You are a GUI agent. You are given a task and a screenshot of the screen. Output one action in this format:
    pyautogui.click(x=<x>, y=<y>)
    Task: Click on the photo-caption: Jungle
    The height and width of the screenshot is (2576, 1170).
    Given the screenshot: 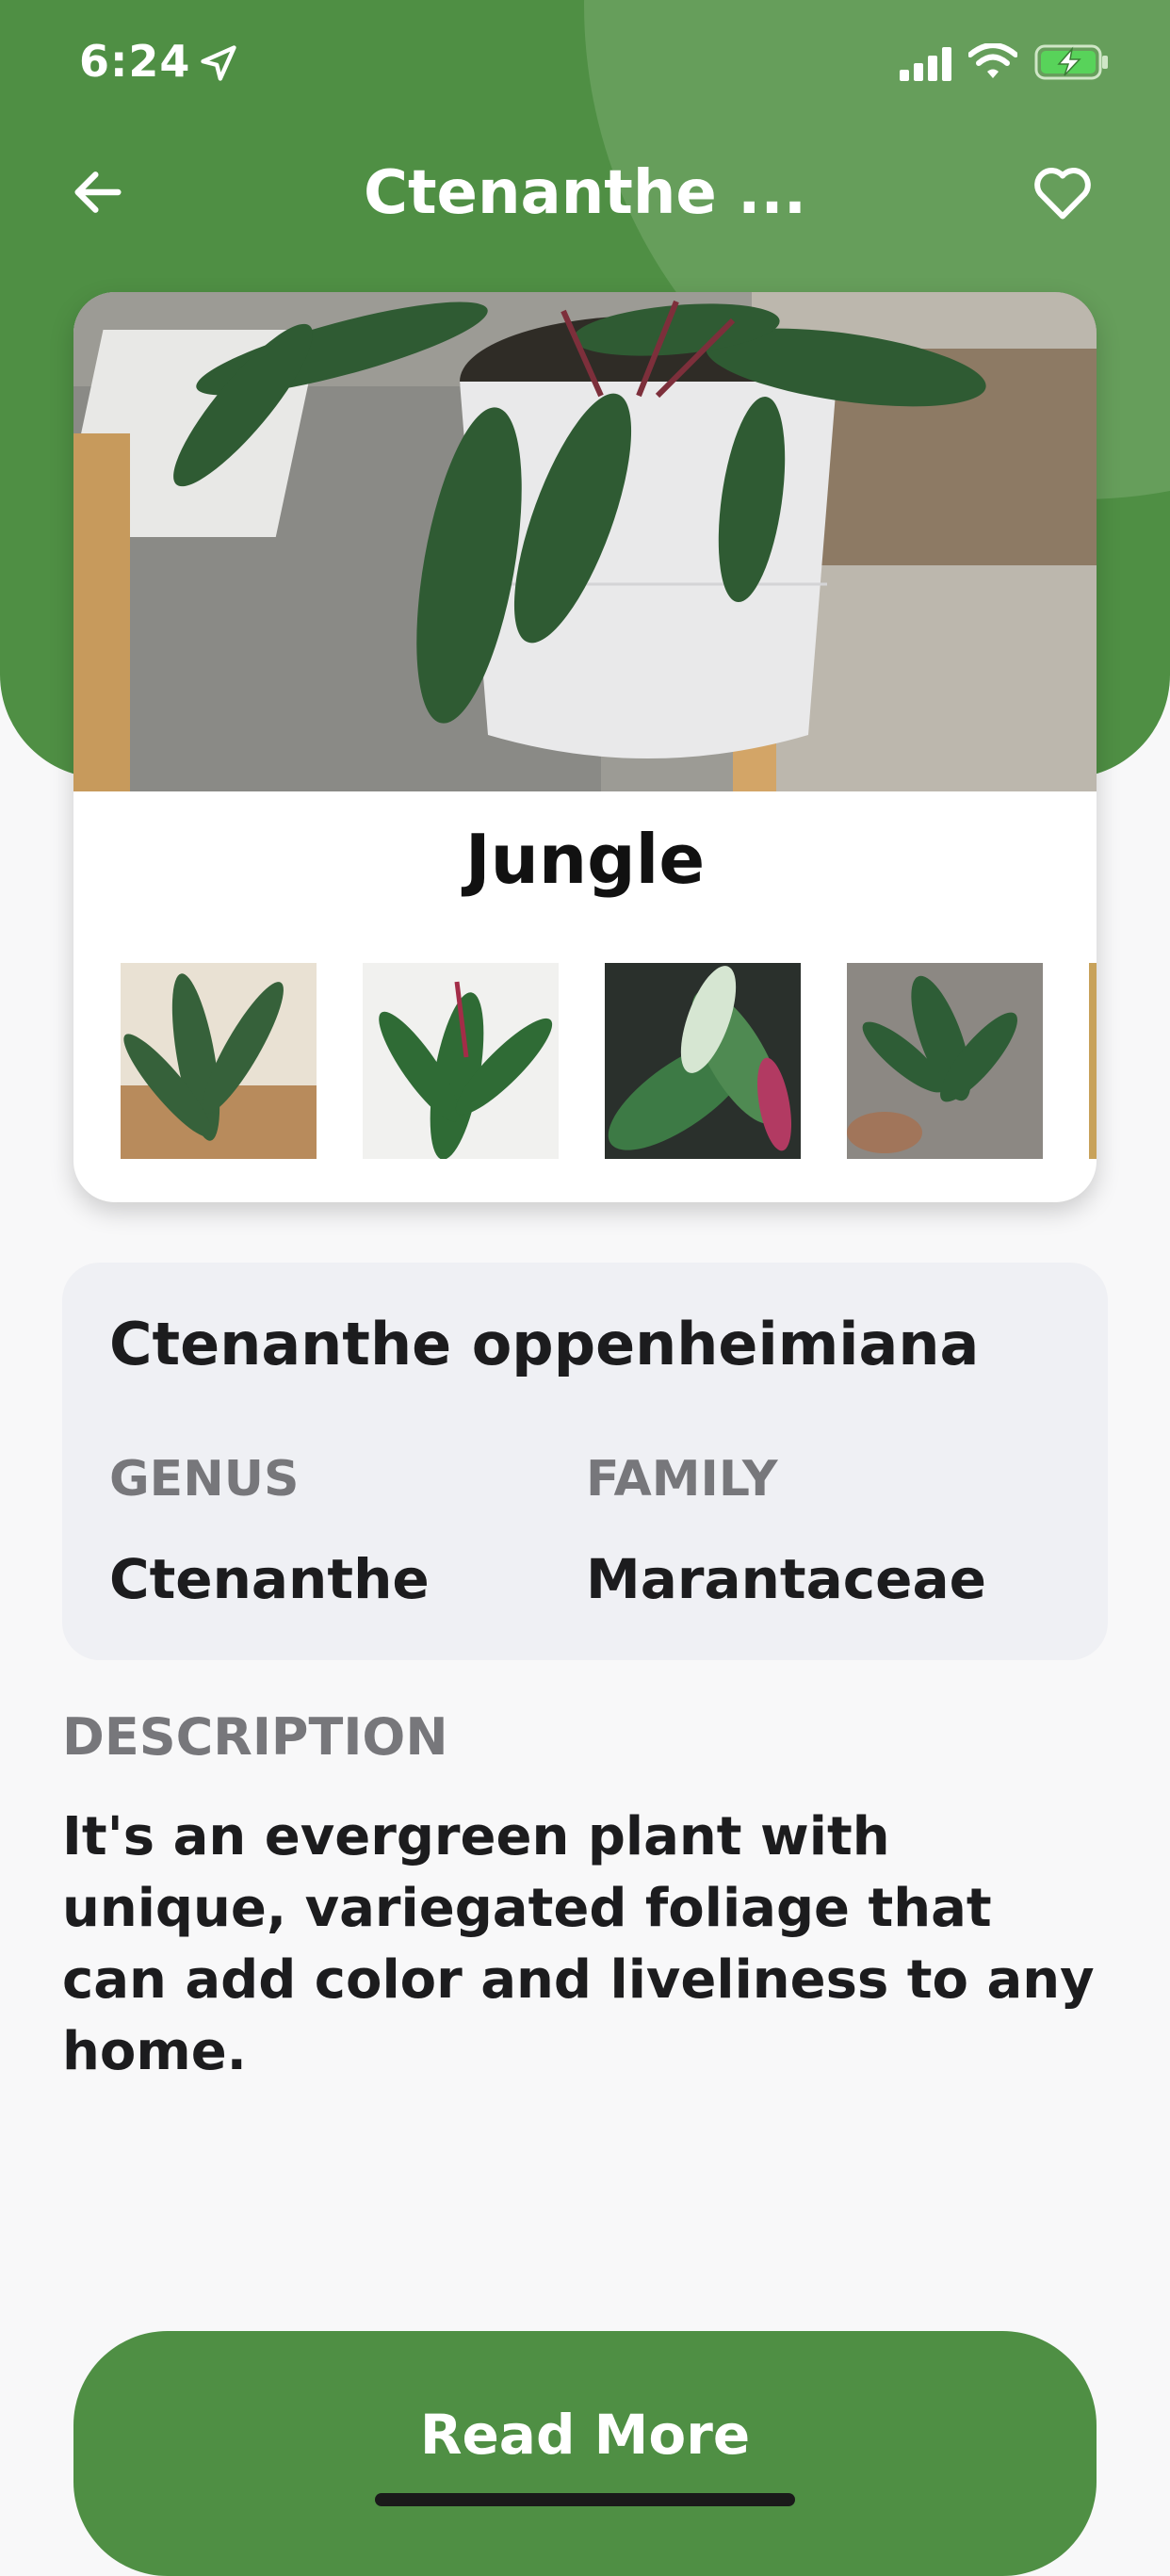 What is the action you would take?
    pyautogui.click(x=585, y=859)
    